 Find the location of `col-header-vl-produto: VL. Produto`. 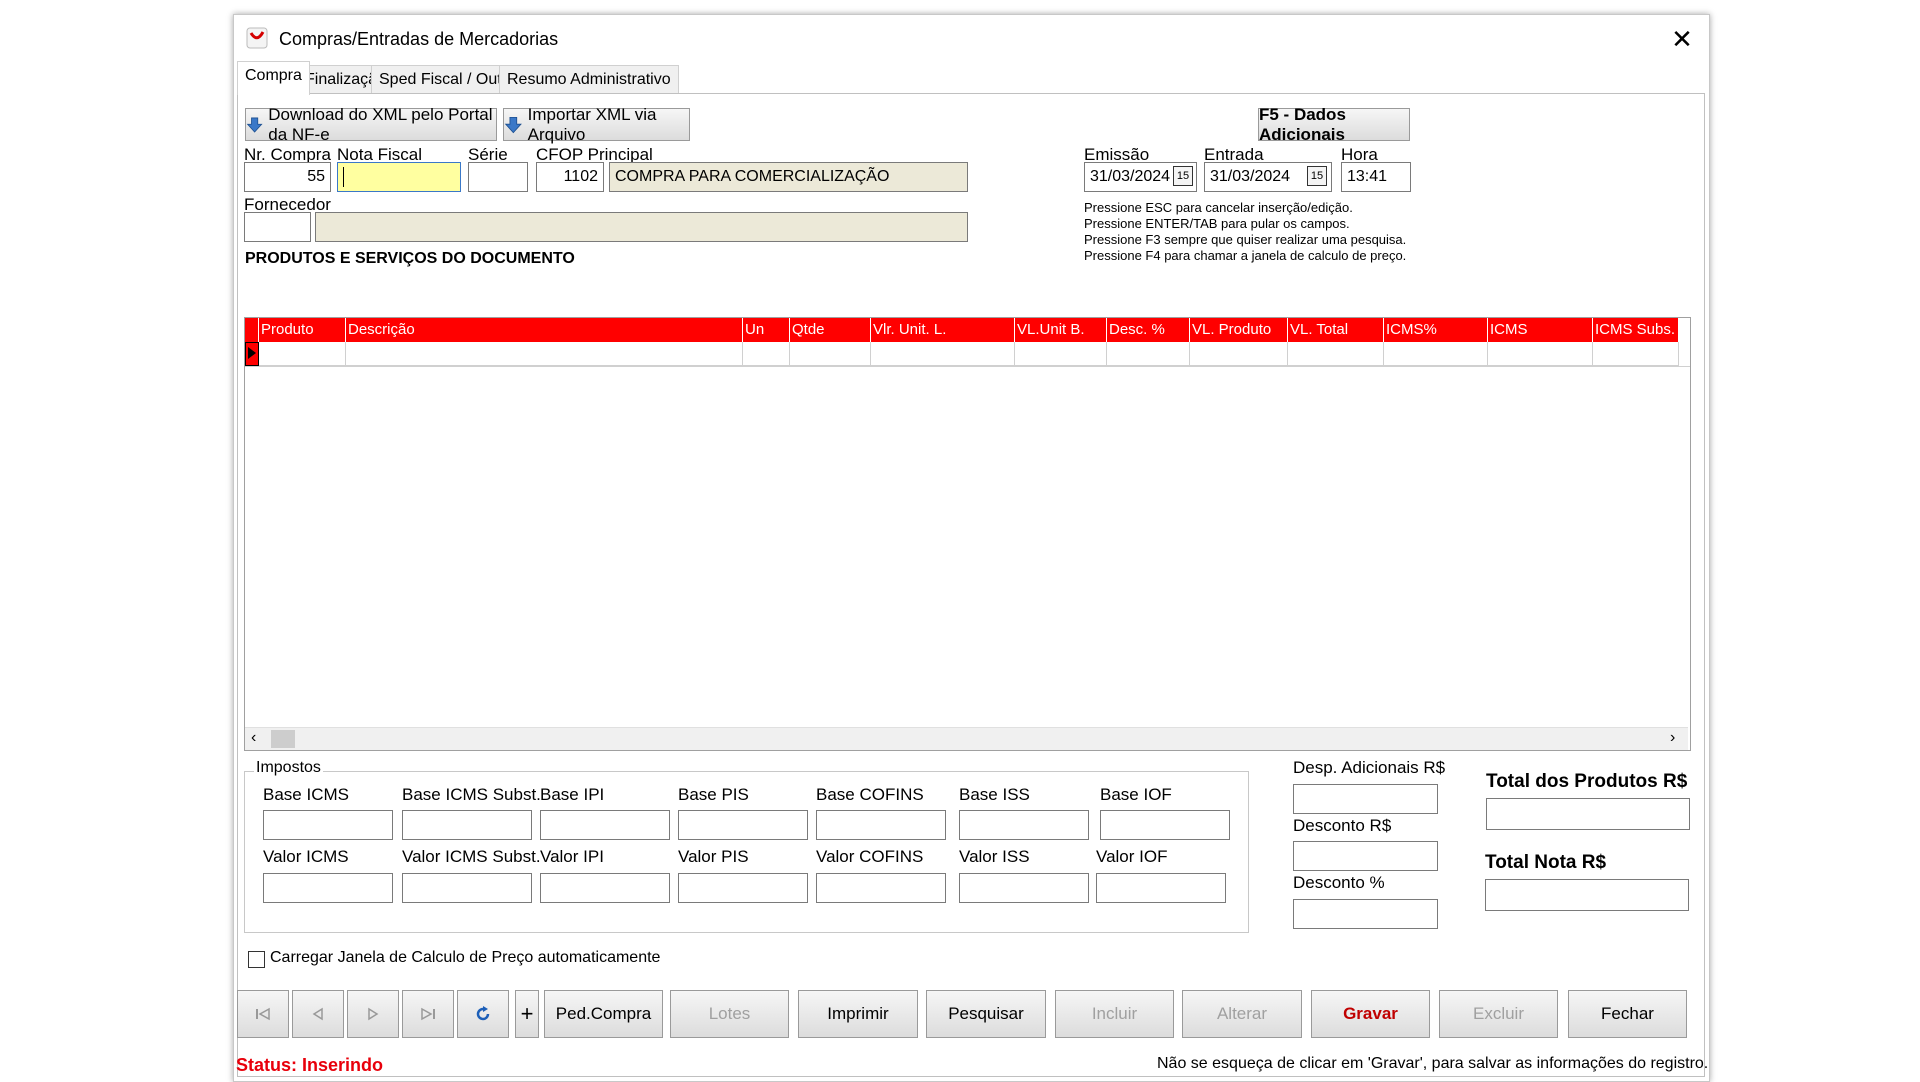

col-header-vl-produto: VL. Produto is located at coordinates (1239, 330).